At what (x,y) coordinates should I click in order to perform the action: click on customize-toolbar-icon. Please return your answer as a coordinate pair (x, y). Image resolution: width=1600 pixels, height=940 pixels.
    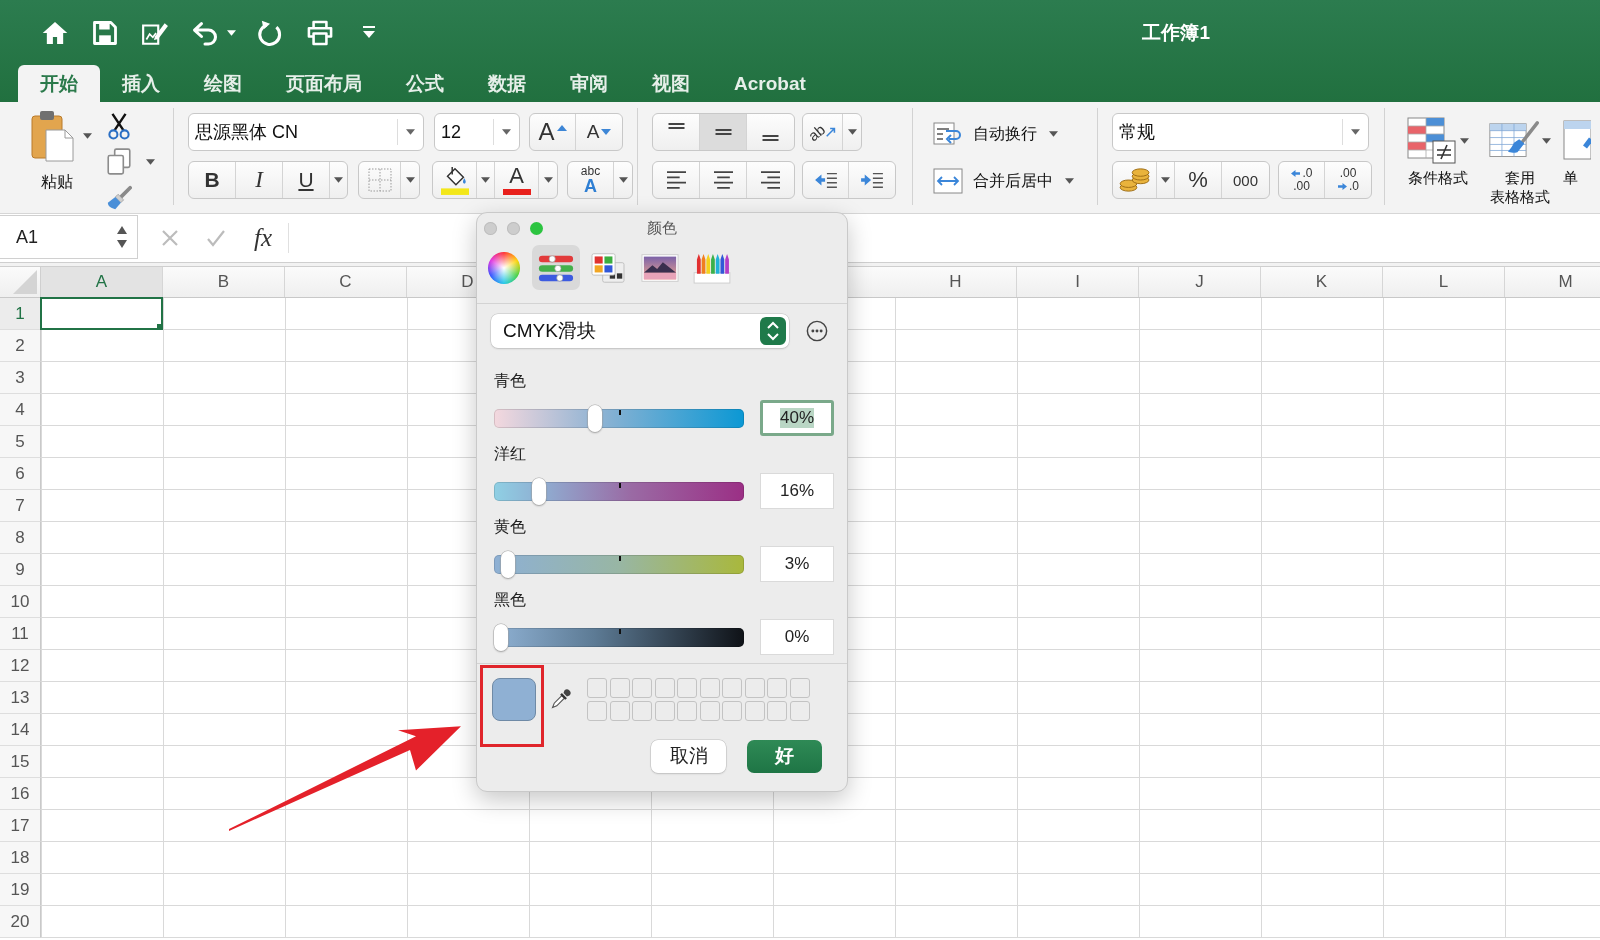
    Looking at the image, I should click on (369, 32).